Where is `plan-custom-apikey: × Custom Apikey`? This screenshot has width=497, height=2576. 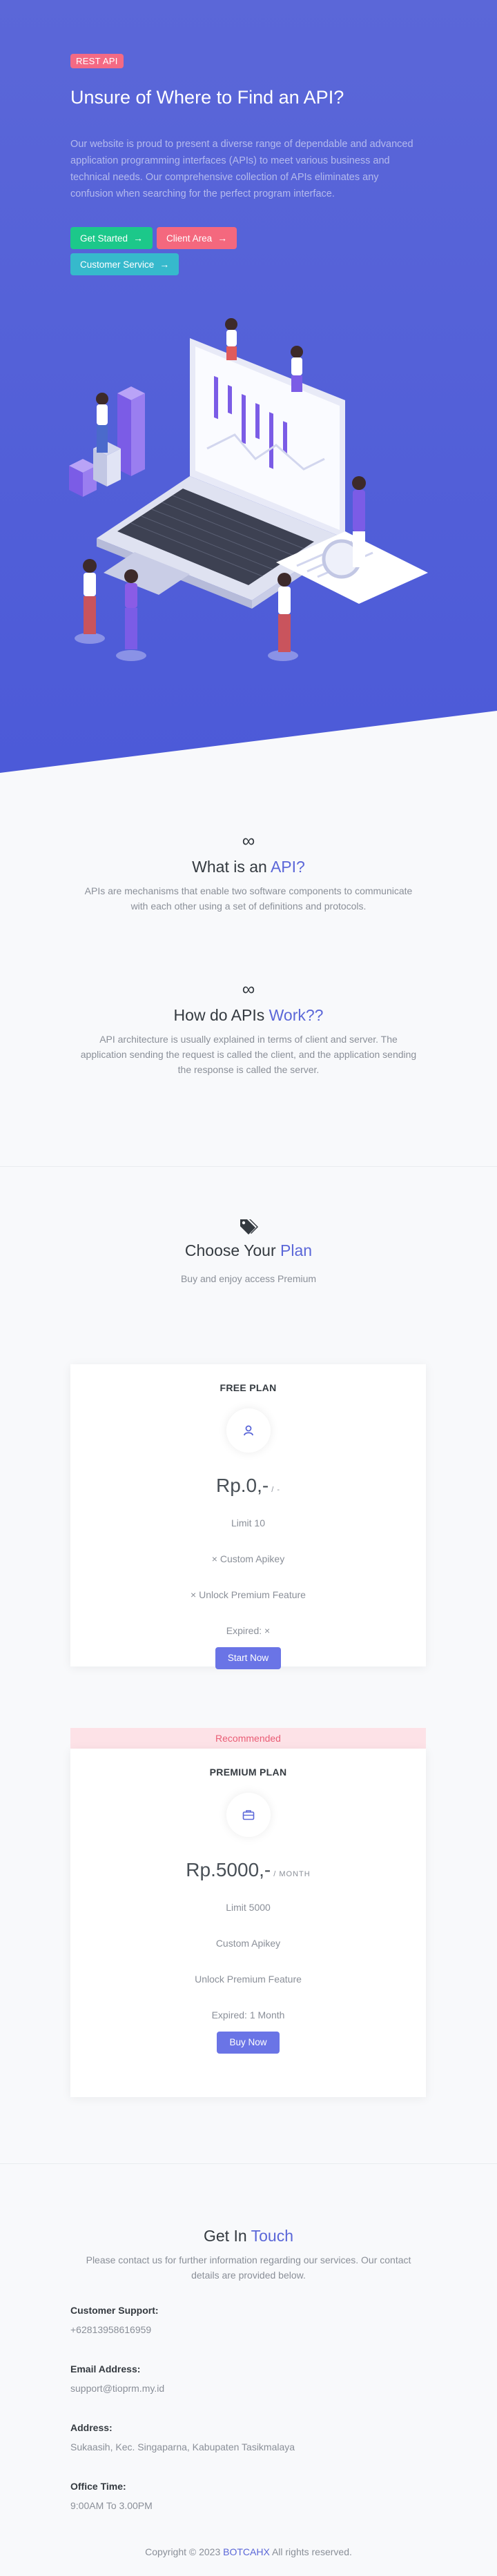 plan-custom-apikey: × Custom Apikey is located at coordinates (248, 1558).